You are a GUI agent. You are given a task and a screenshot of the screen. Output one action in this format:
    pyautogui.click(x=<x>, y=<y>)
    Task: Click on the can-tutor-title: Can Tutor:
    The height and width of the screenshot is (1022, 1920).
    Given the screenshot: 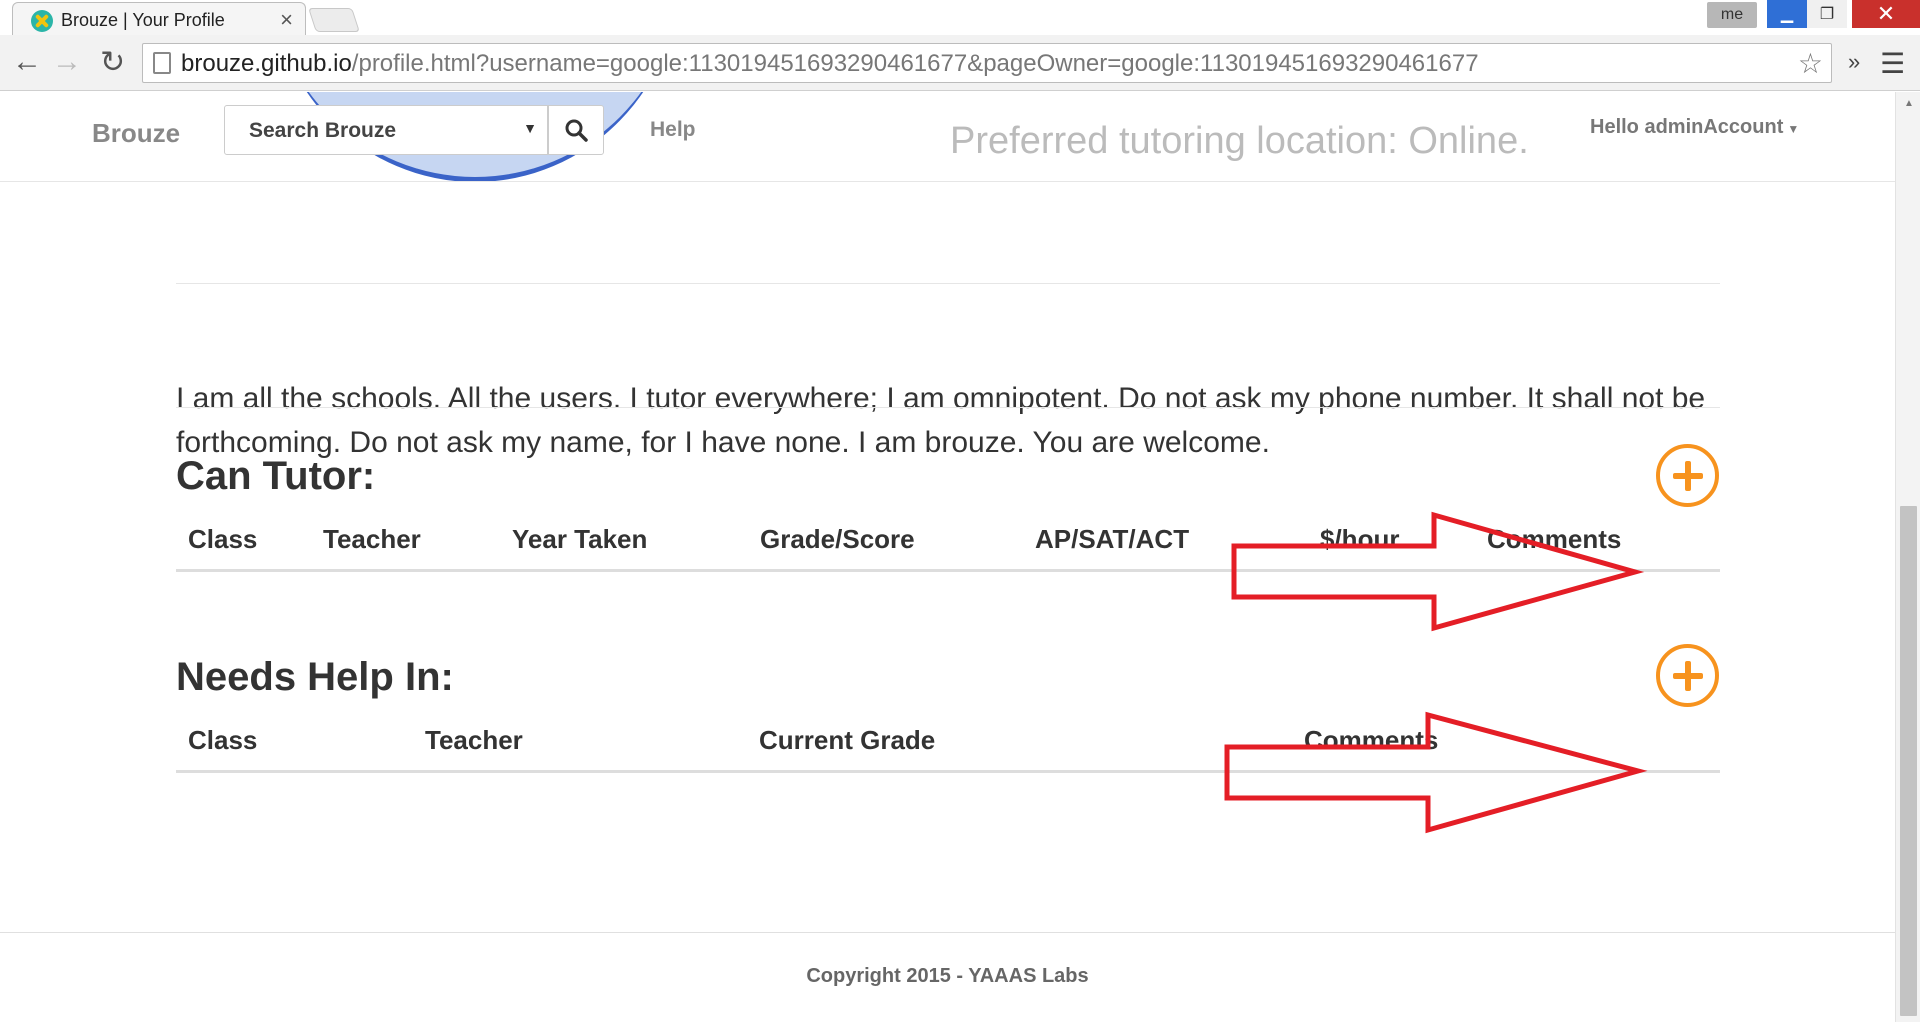 What is the action you would take?
    pyautogui.click(x=276, y=476)
    